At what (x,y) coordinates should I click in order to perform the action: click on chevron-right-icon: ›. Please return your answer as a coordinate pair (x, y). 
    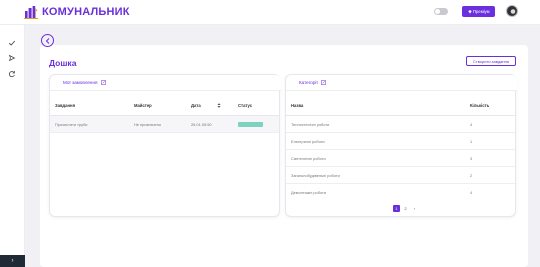
    Looking at the image, I should click on (12, 261).